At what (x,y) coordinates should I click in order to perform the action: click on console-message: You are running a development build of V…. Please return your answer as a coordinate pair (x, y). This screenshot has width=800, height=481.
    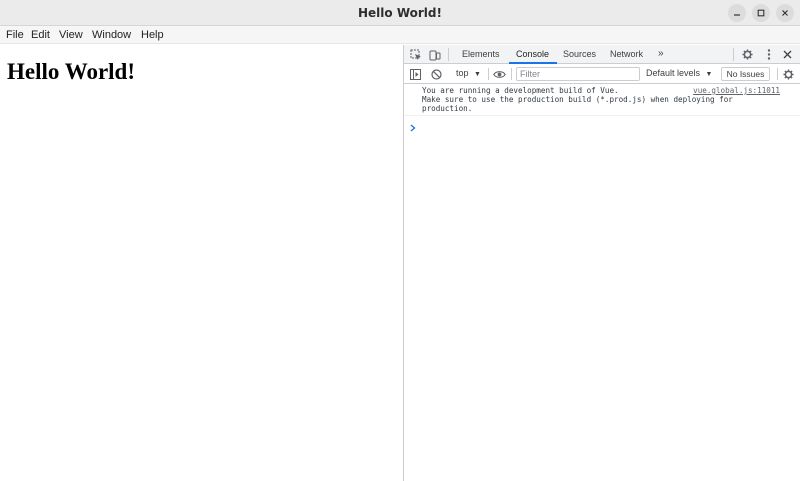
    Looking at the image, I should click on (602, 100).